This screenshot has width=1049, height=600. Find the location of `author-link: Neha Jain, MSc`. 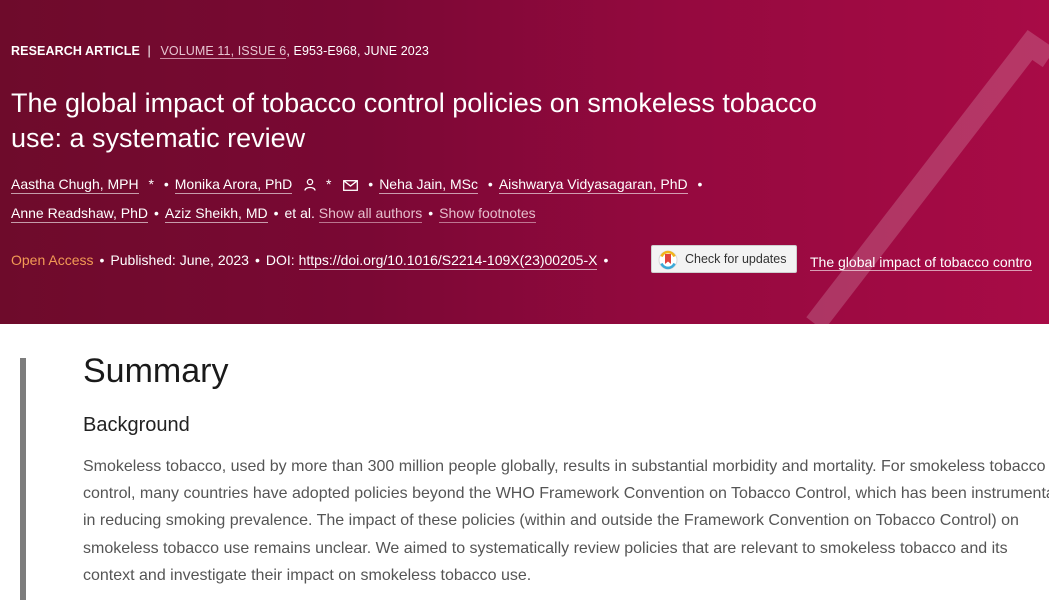

author-link: Neha Jain, MSc is located at coordinates (429, 185).